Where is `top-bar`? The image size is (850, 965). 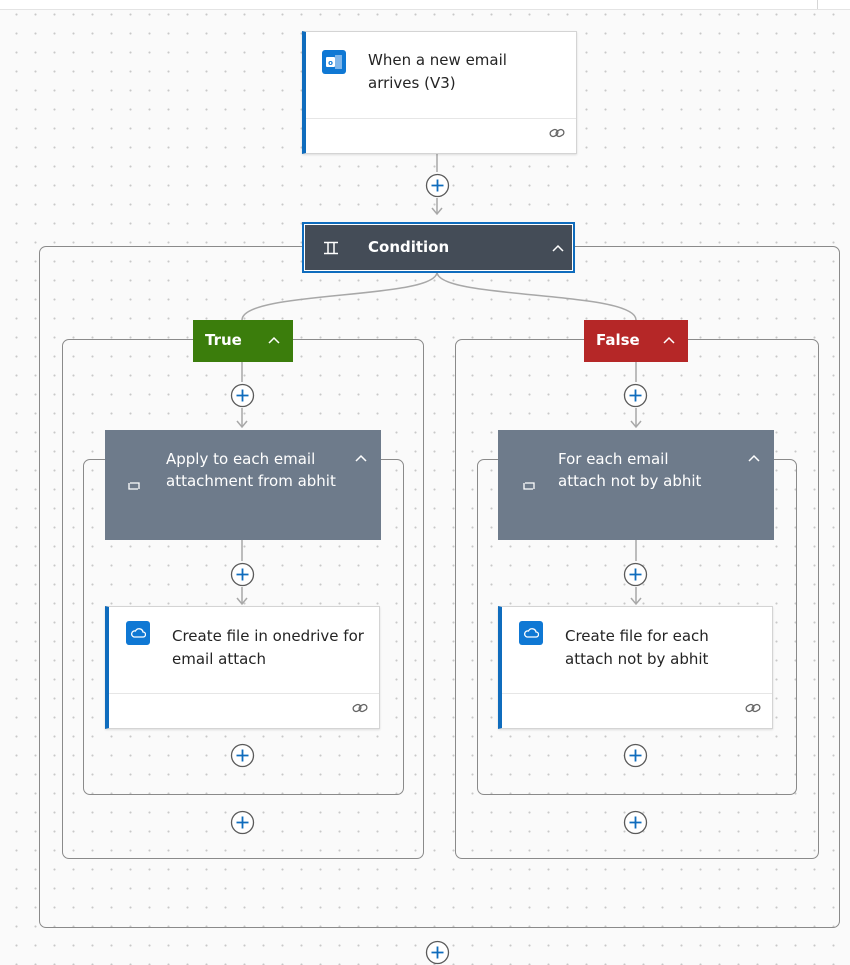 top-bar is located at coordinates (425, 5).